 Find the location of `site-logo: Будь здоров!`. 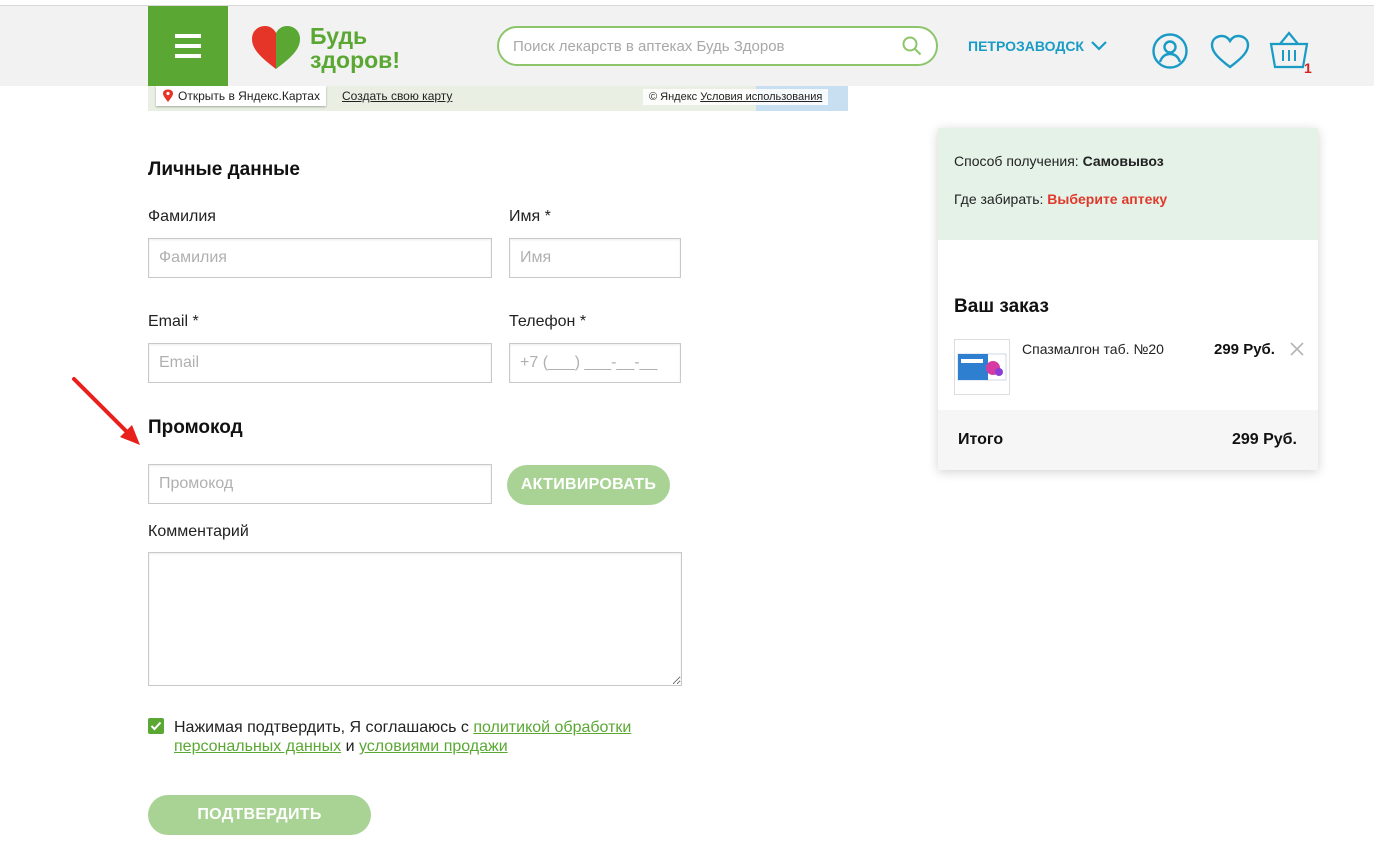

site-logo: Будь здоров! is located at coordinates (325, 48).